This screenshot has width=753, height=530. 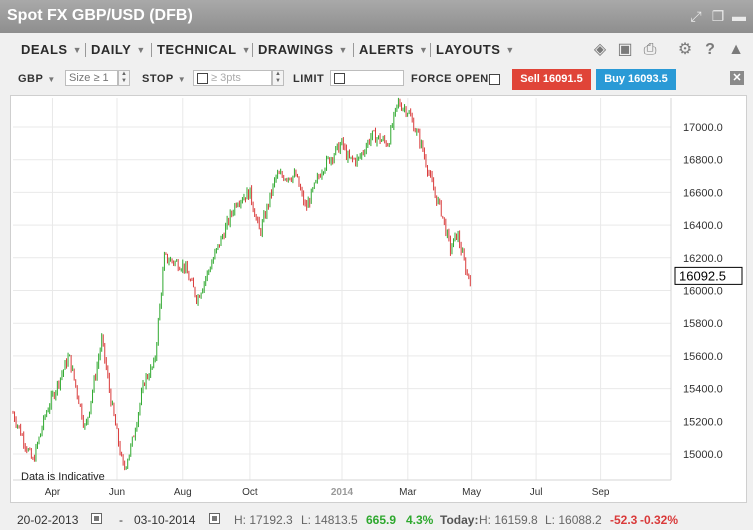 I want to click on y-tick-label: 16200.0, so click(x=703, y=259).